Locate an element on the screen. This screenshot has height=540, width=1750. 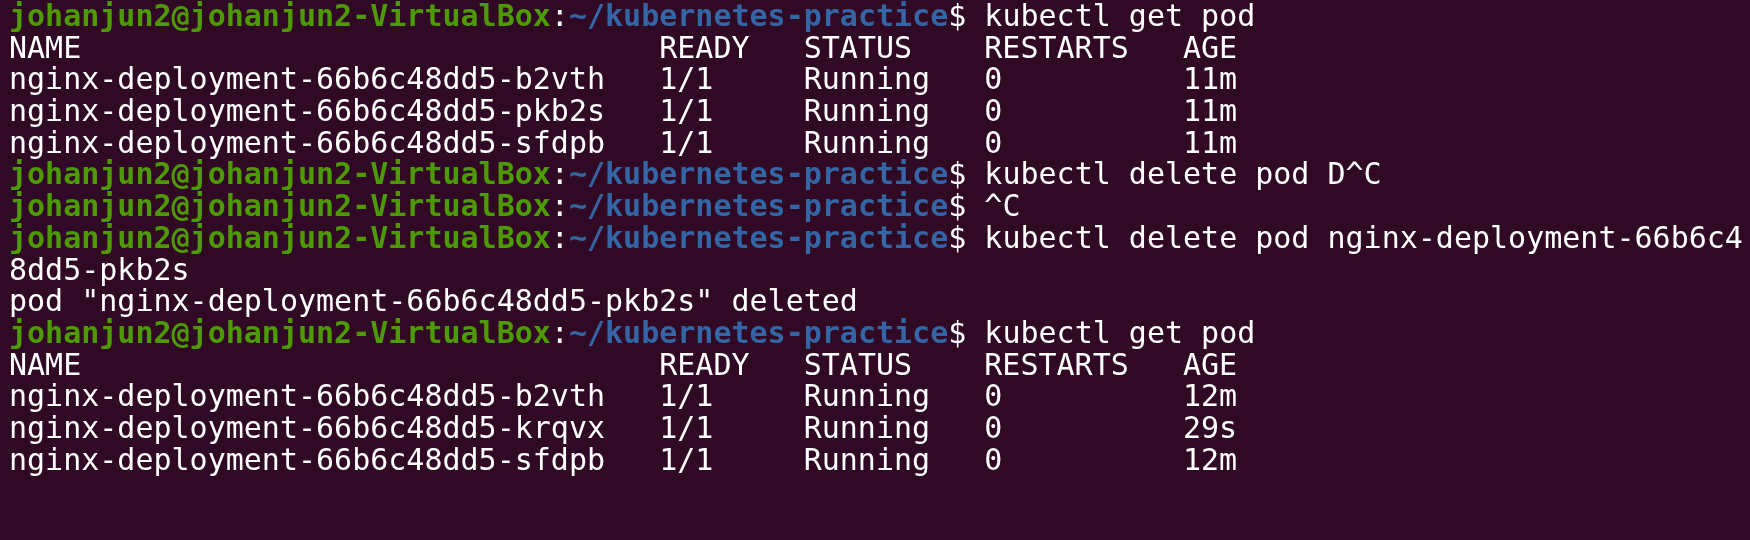
output-text: pod "nginx-deployment-66b6c48dd5-pkb2s" deleted is located at coordinates (433, 301).